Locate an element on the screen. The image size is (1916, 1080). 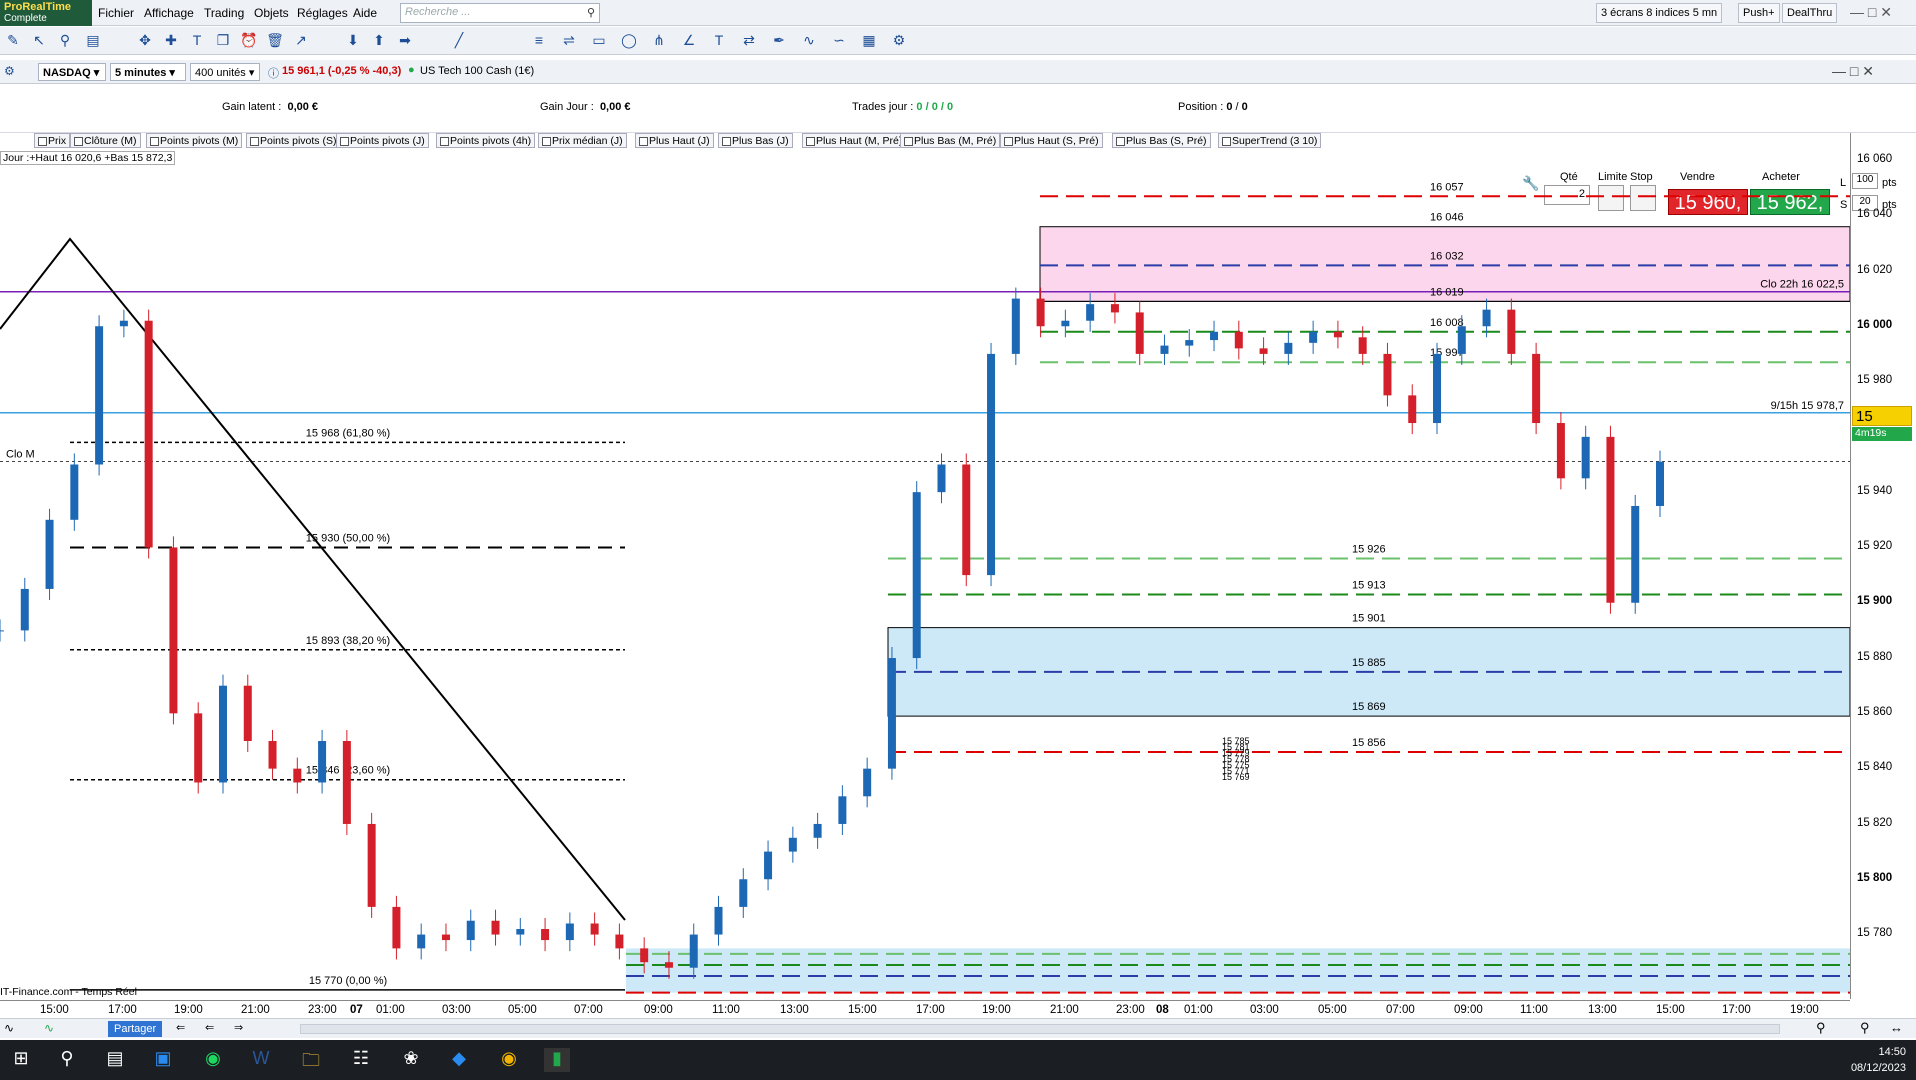
fibonacci-icon: ≡ is located at coordinates (539, 40).